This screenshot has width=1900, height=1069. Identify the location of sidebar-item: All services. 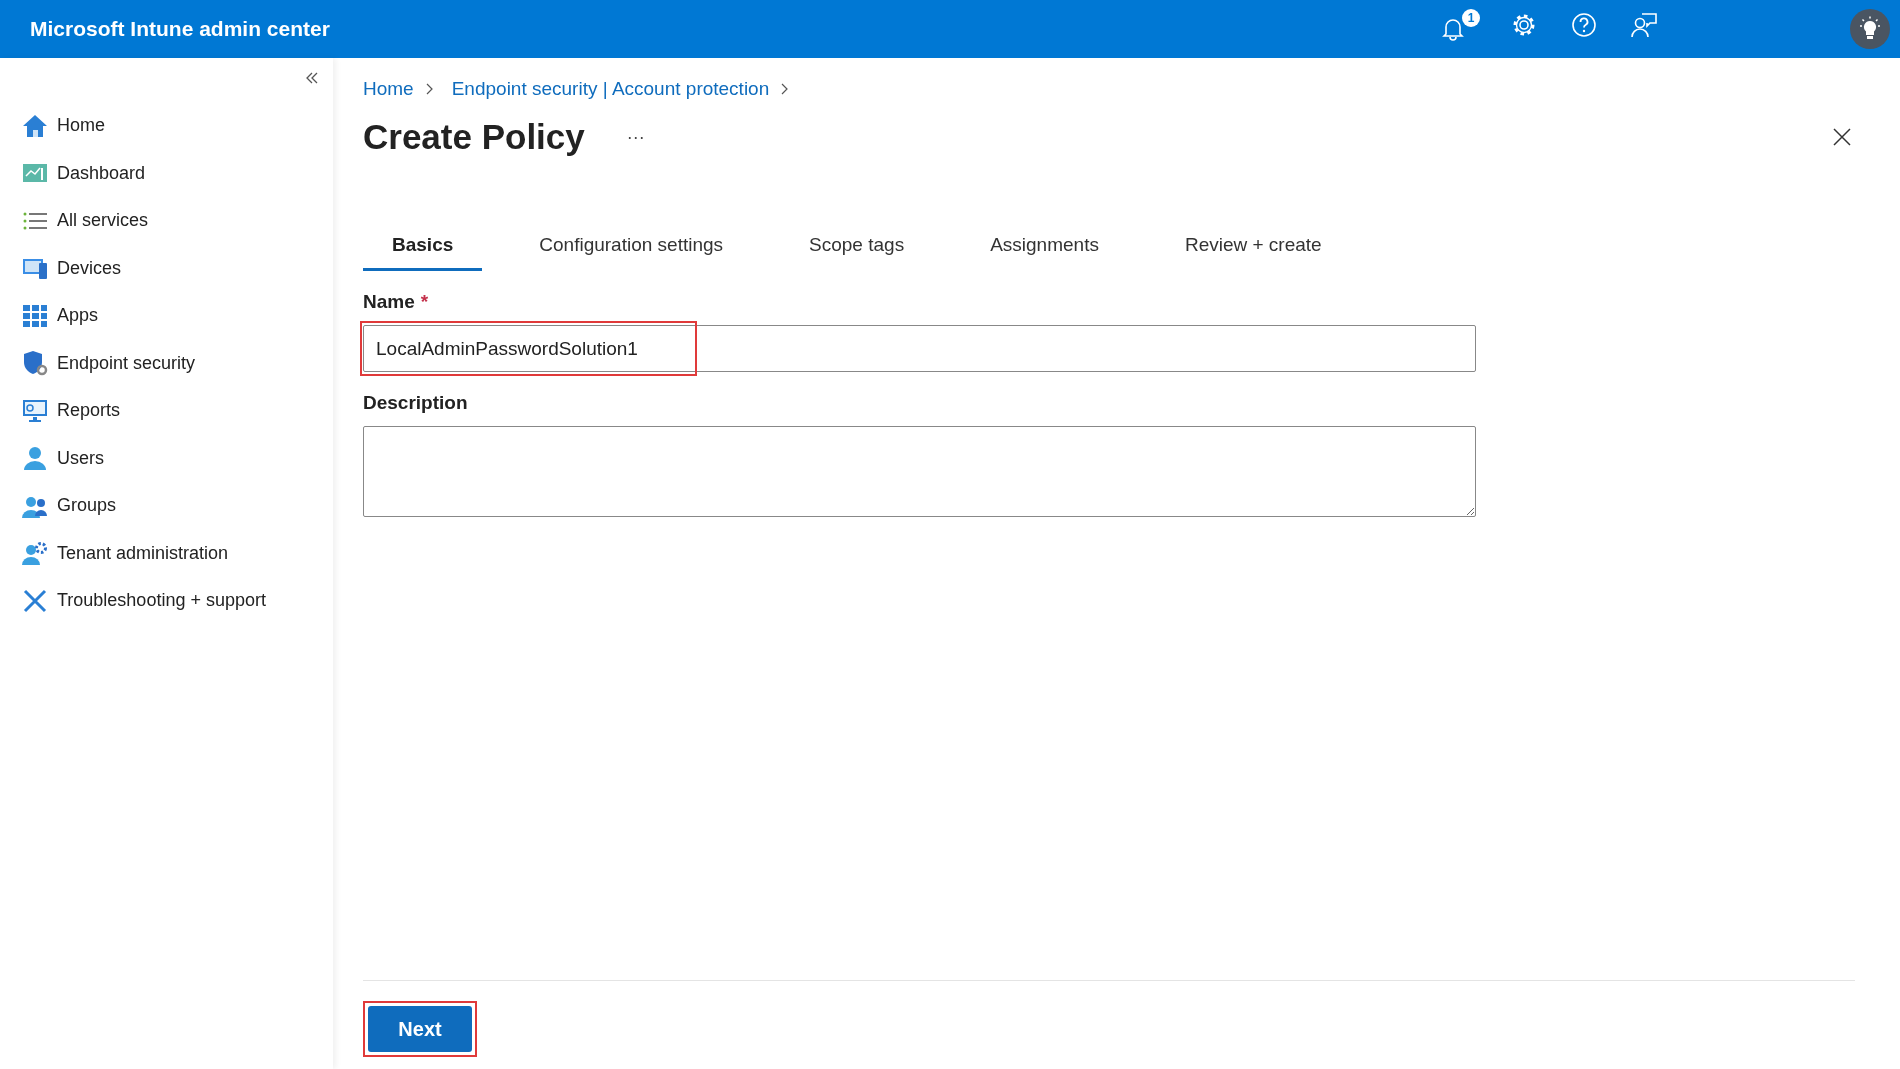
(167, 221).